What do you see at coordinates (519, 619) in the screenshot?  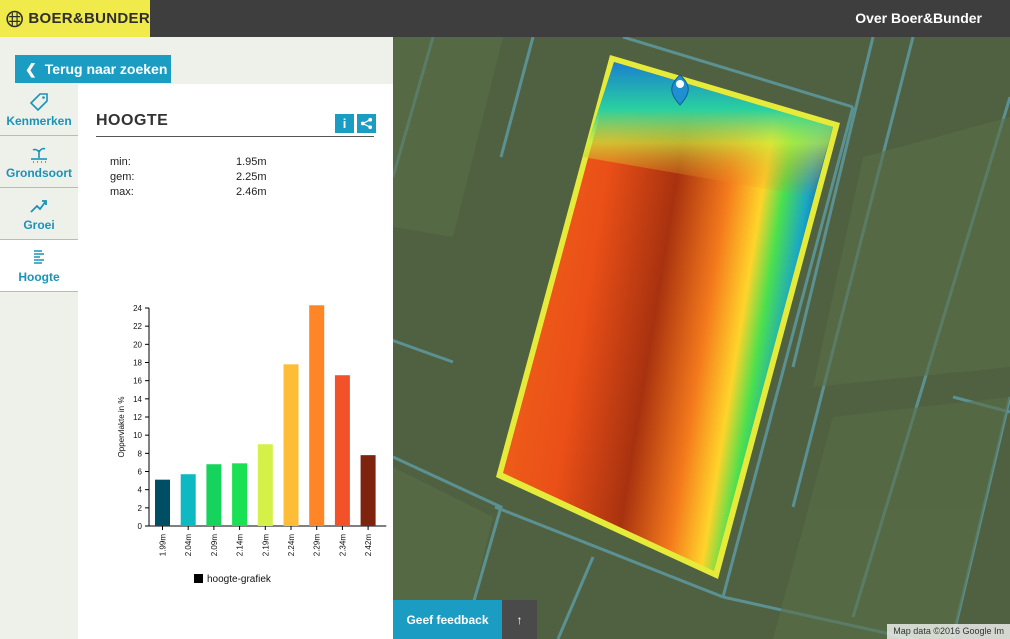 I see `scroll-up-button: ↑` at bounding box center [519, 619].